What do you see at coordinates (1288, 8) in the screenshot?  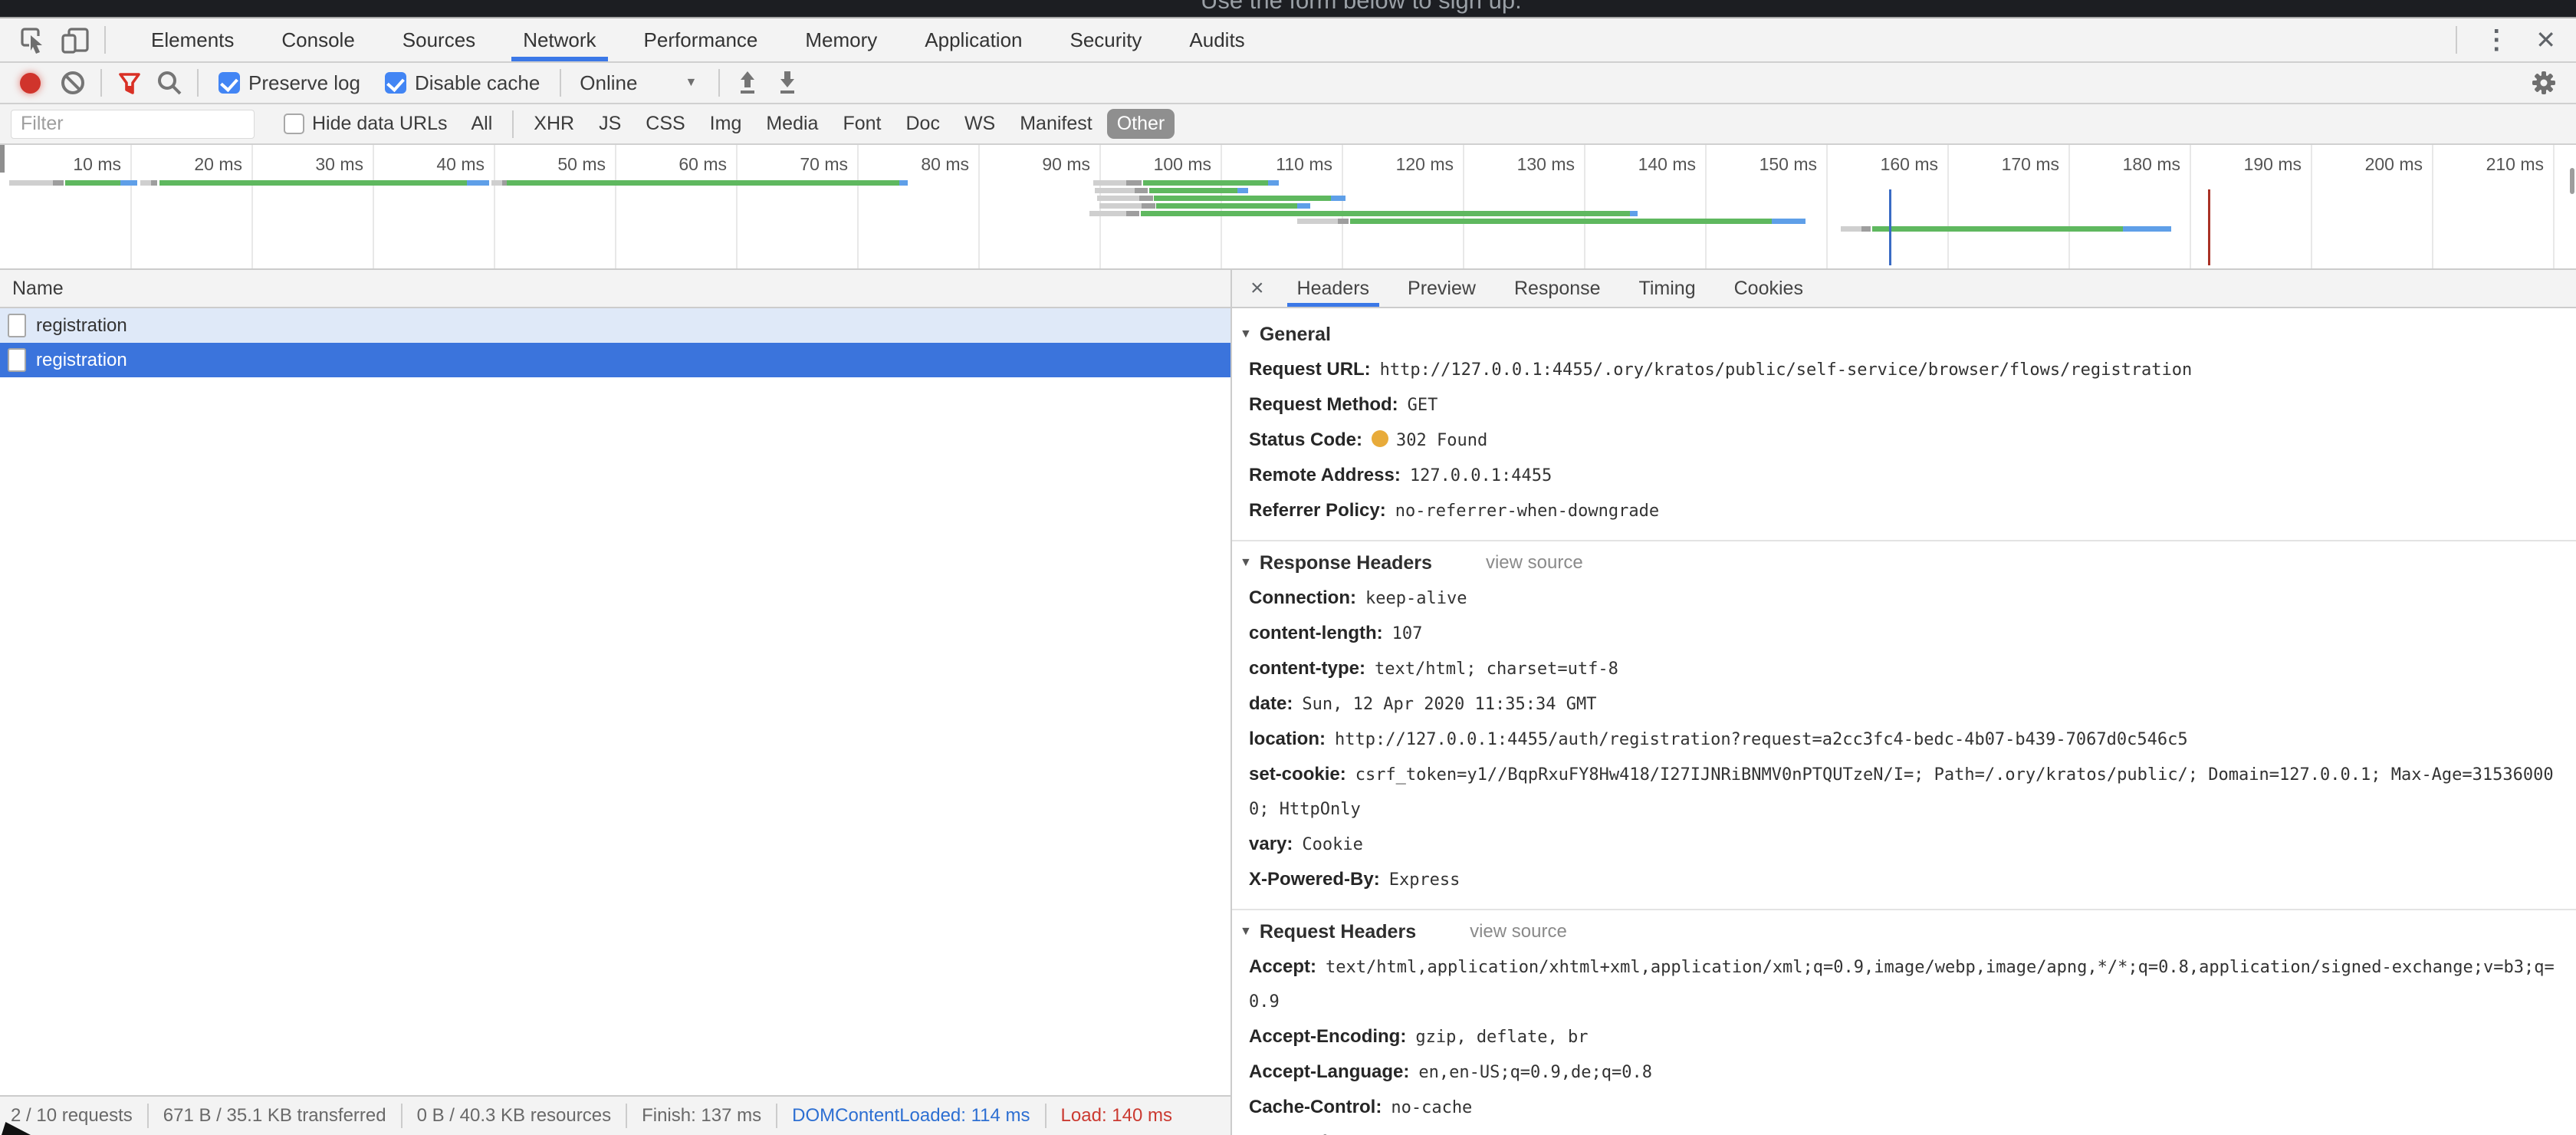 I see `page-background-strip: Use the form below to sign up.` at bounding box center [1288, 8].